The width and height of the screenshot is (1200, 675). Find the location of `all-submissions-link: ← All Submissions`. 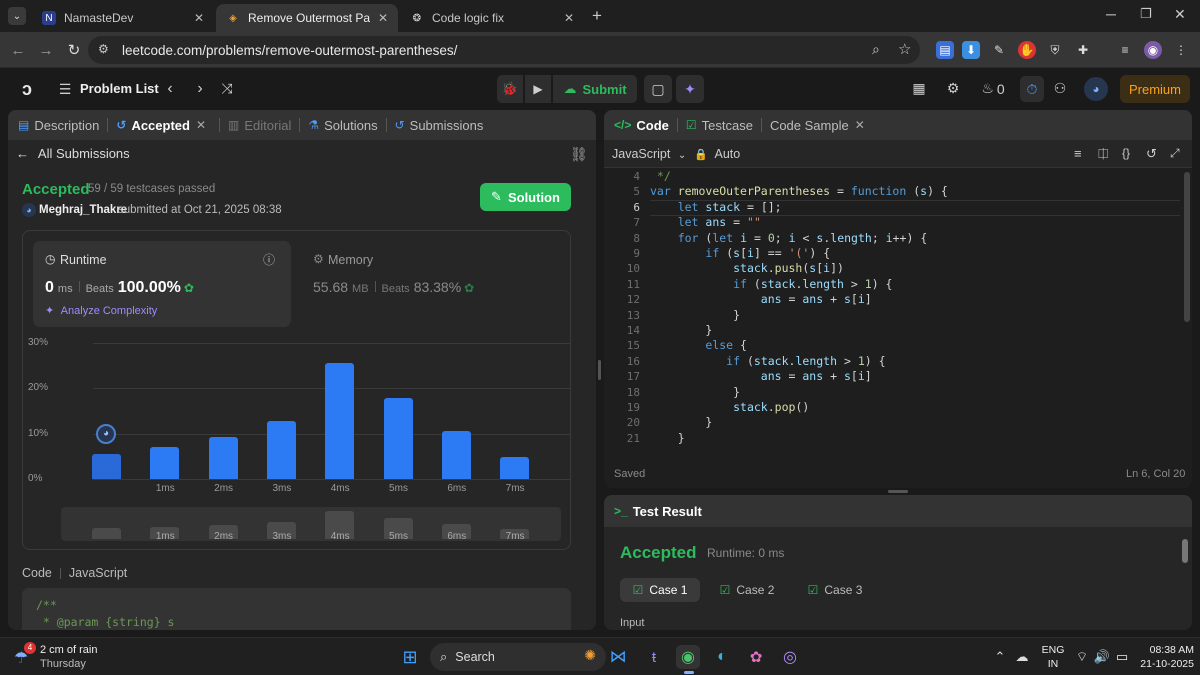

all-submissions-link: ← All Submissions is located at coordinates (73, 153).